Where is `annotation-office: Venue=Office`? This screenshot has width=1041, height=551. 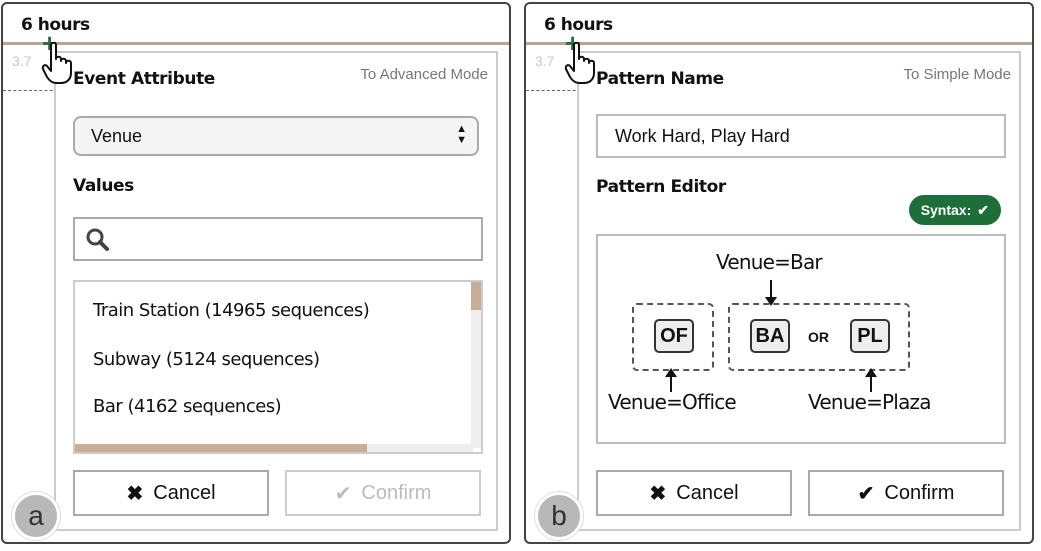
annotation-office: Venue=Office is located at coordinates (672, 402).